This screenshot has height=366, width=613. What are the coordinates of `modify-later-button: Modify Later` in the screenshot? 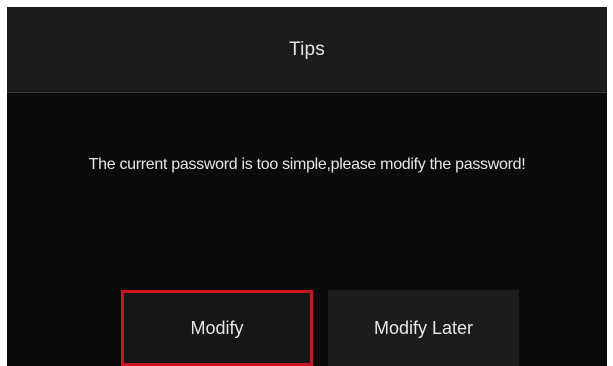 It's located at (423, 328).